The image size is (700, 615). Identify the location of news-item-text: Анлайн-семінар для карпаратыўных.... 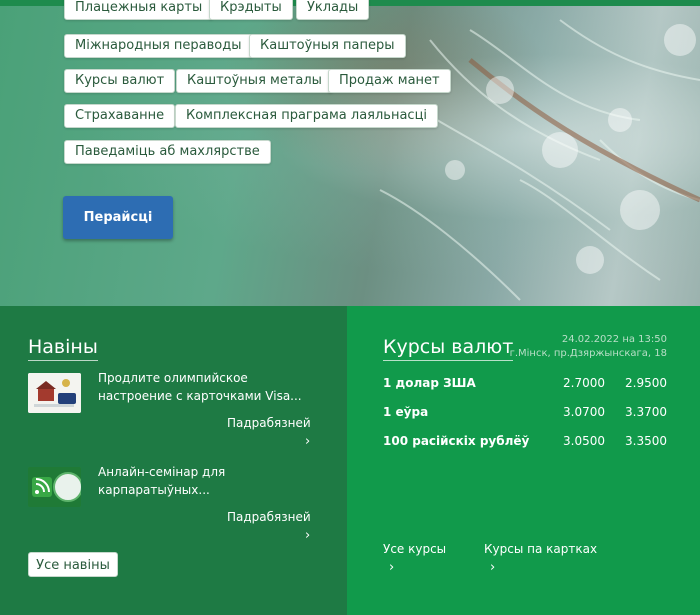
(205, 481).